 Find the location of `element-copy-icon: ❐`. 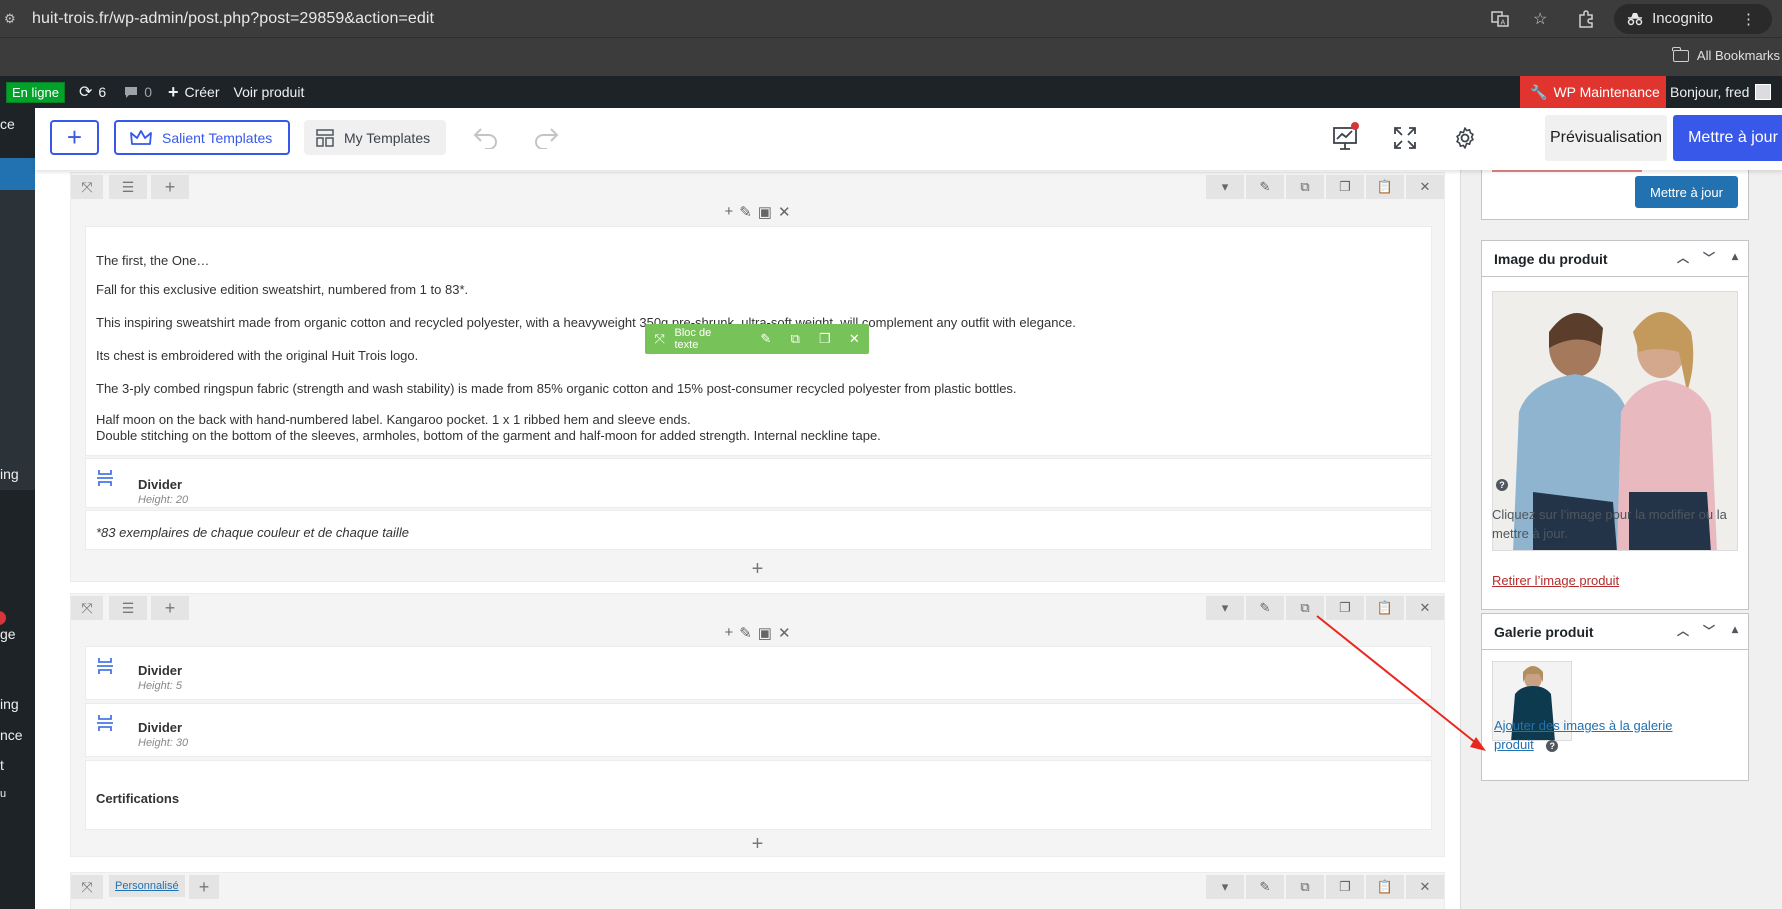

element-copy-icon: ❐ is located at coordinates (825, 339).